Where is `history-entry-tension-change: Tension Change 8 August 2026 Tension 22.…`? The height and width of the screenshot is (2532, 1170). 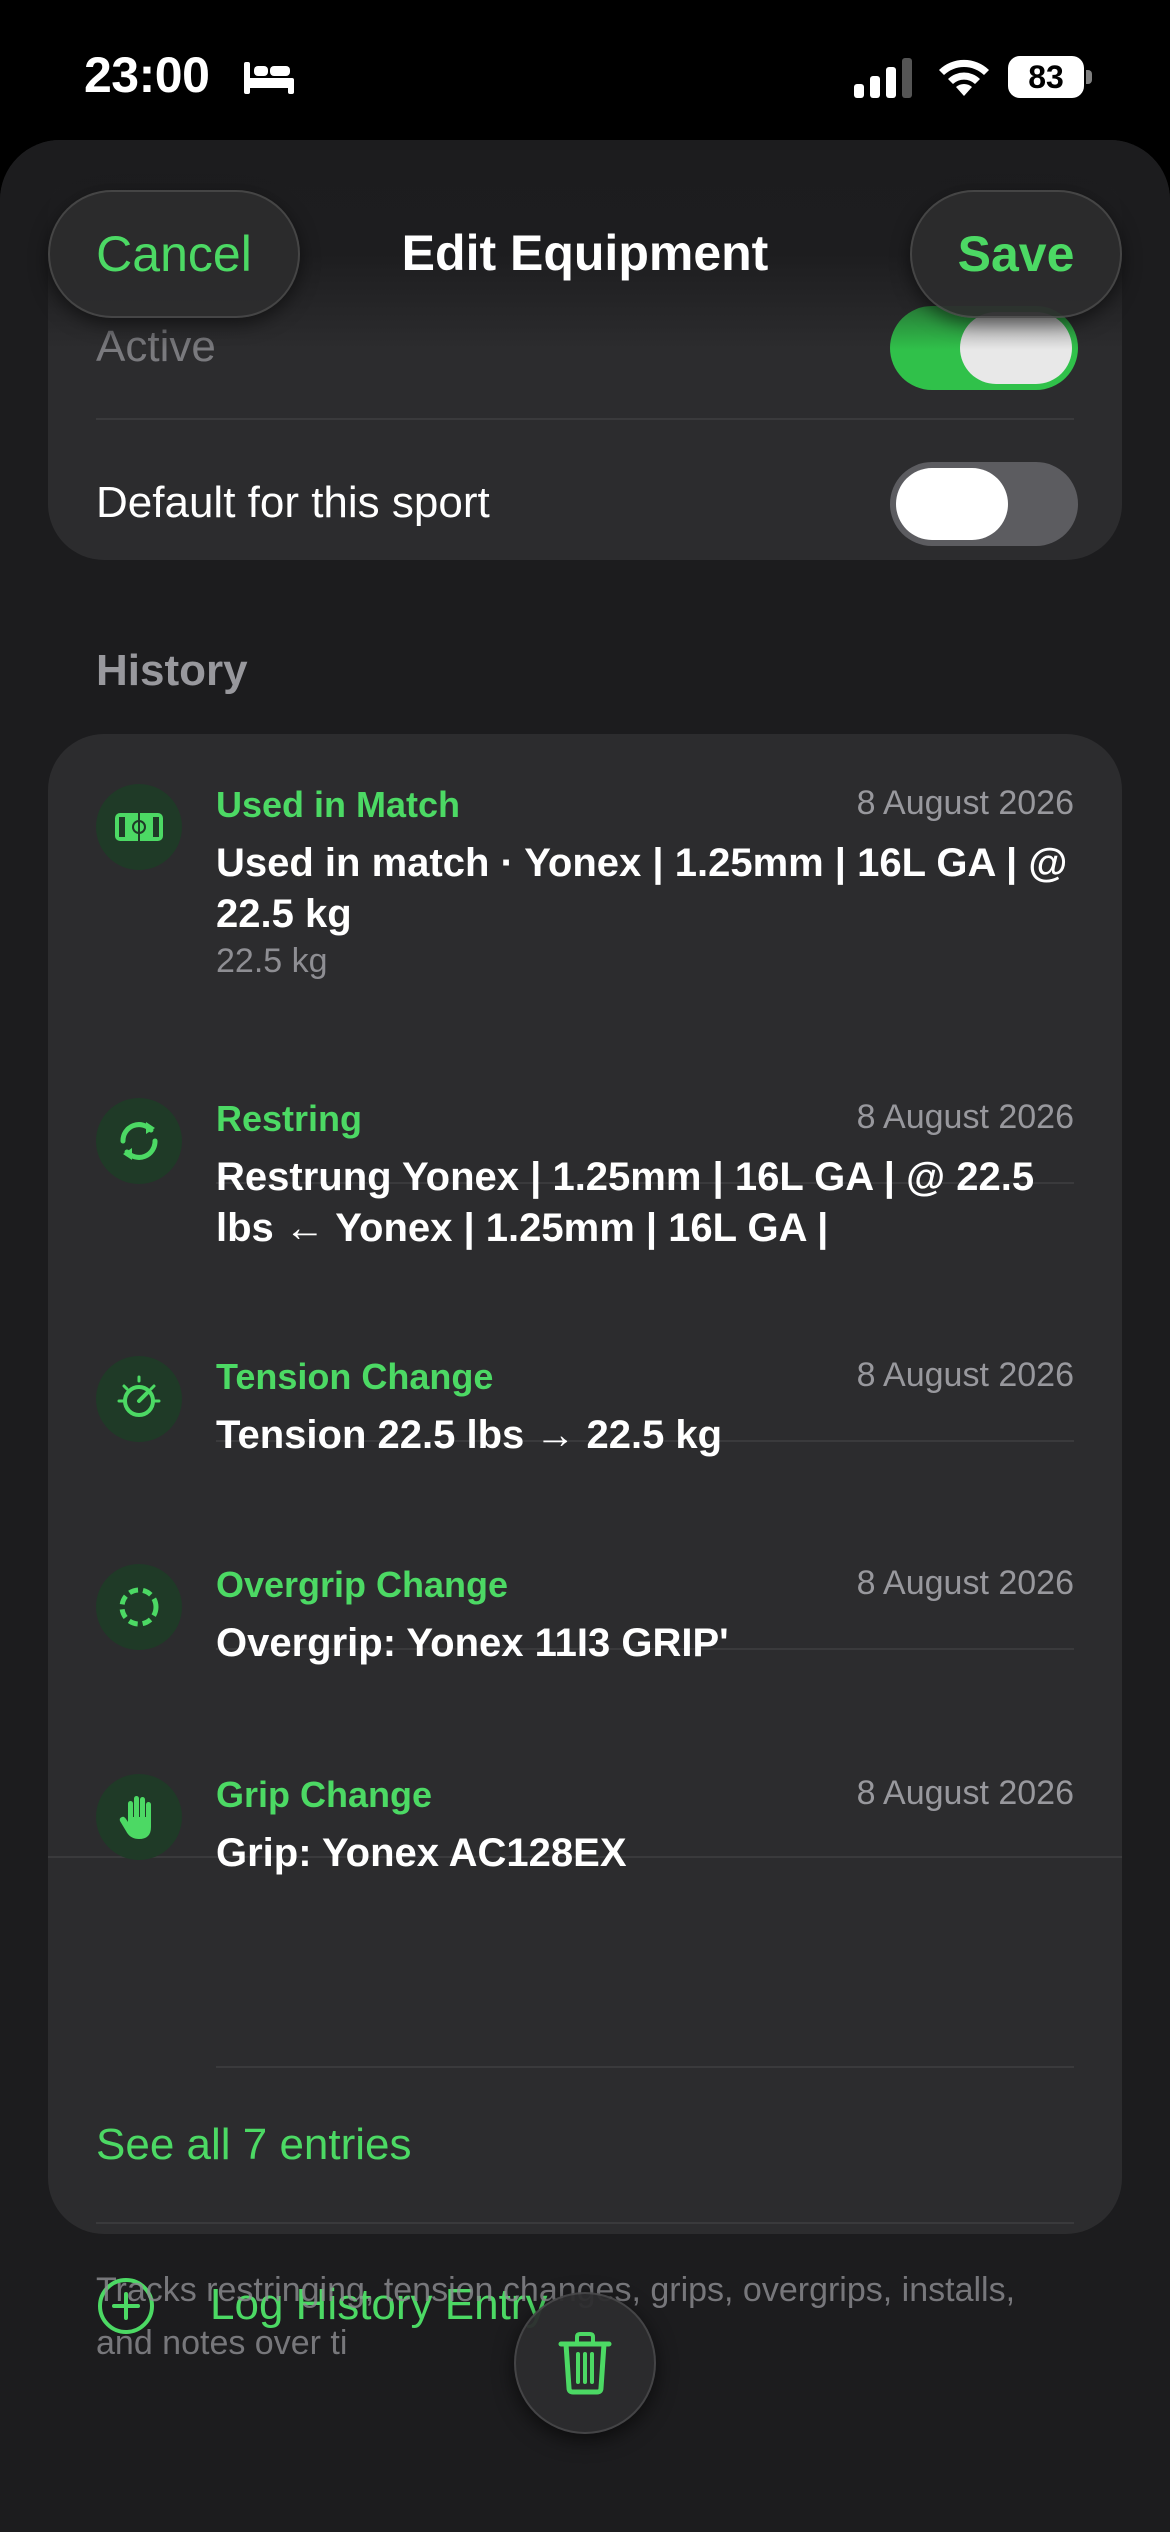 history-entry-tension-change: Tension Change 8 August 2026 Tension 22.… is located at coordinates (585, 1426).